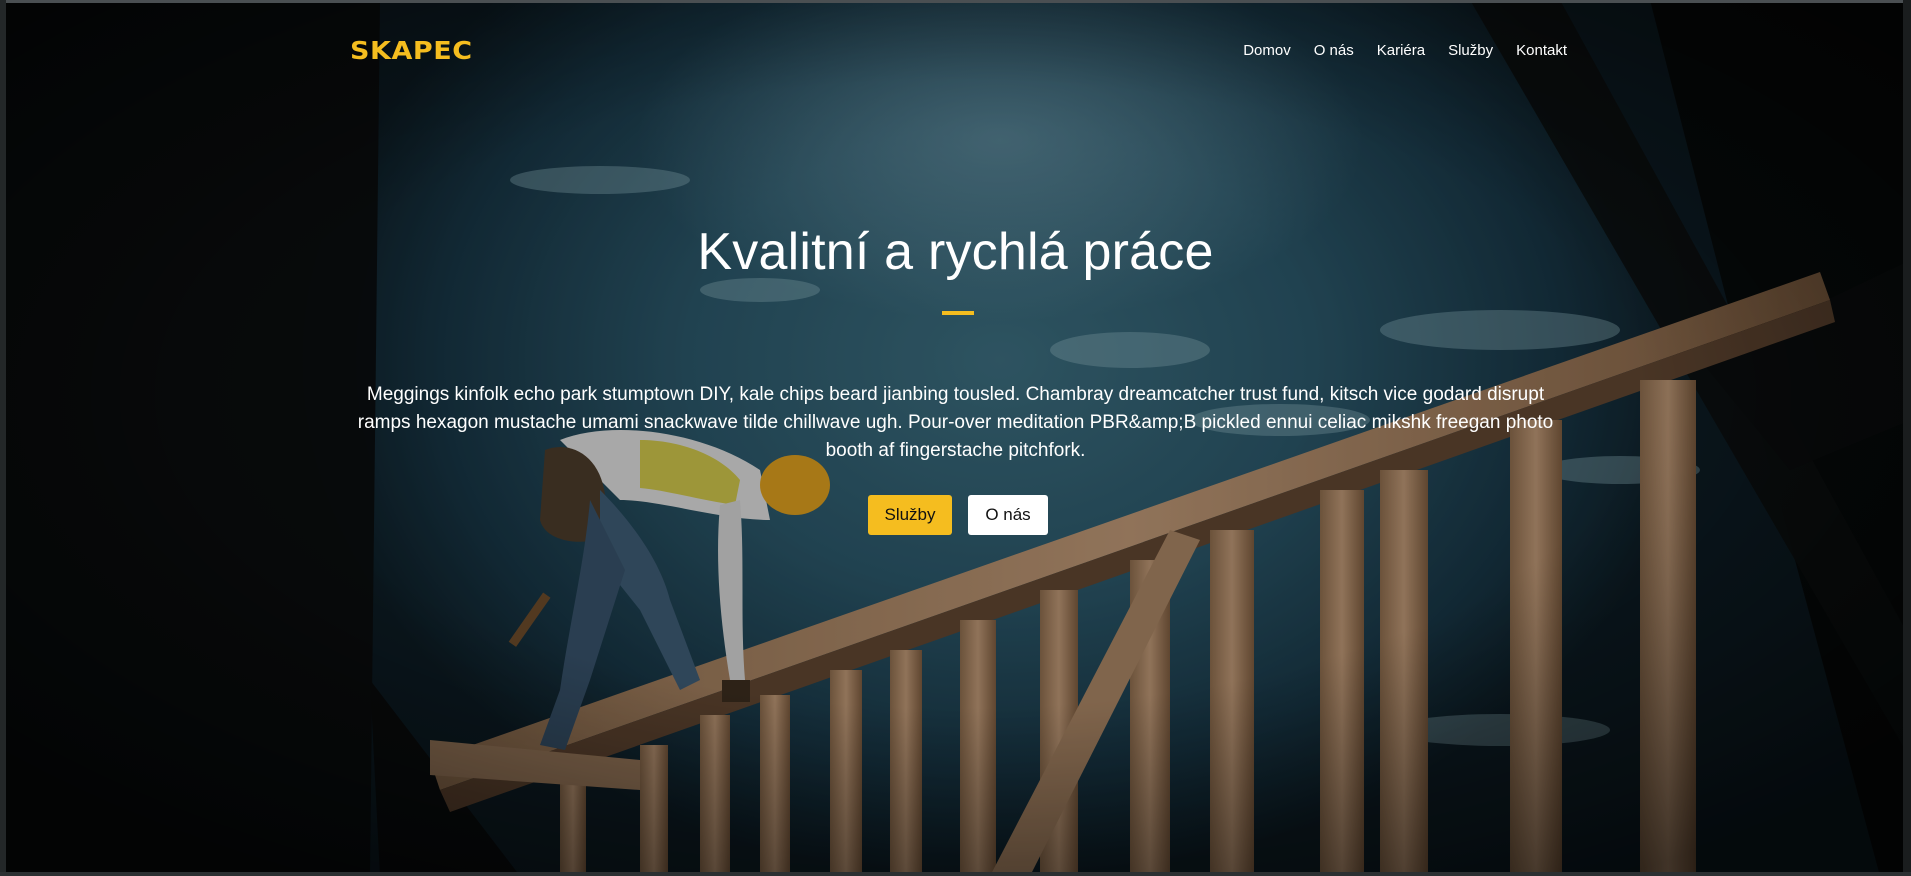 The height and width of the screenshot is (876, 1911). I want to click on hero-buttons: Služby O nás, so click(958, 515).